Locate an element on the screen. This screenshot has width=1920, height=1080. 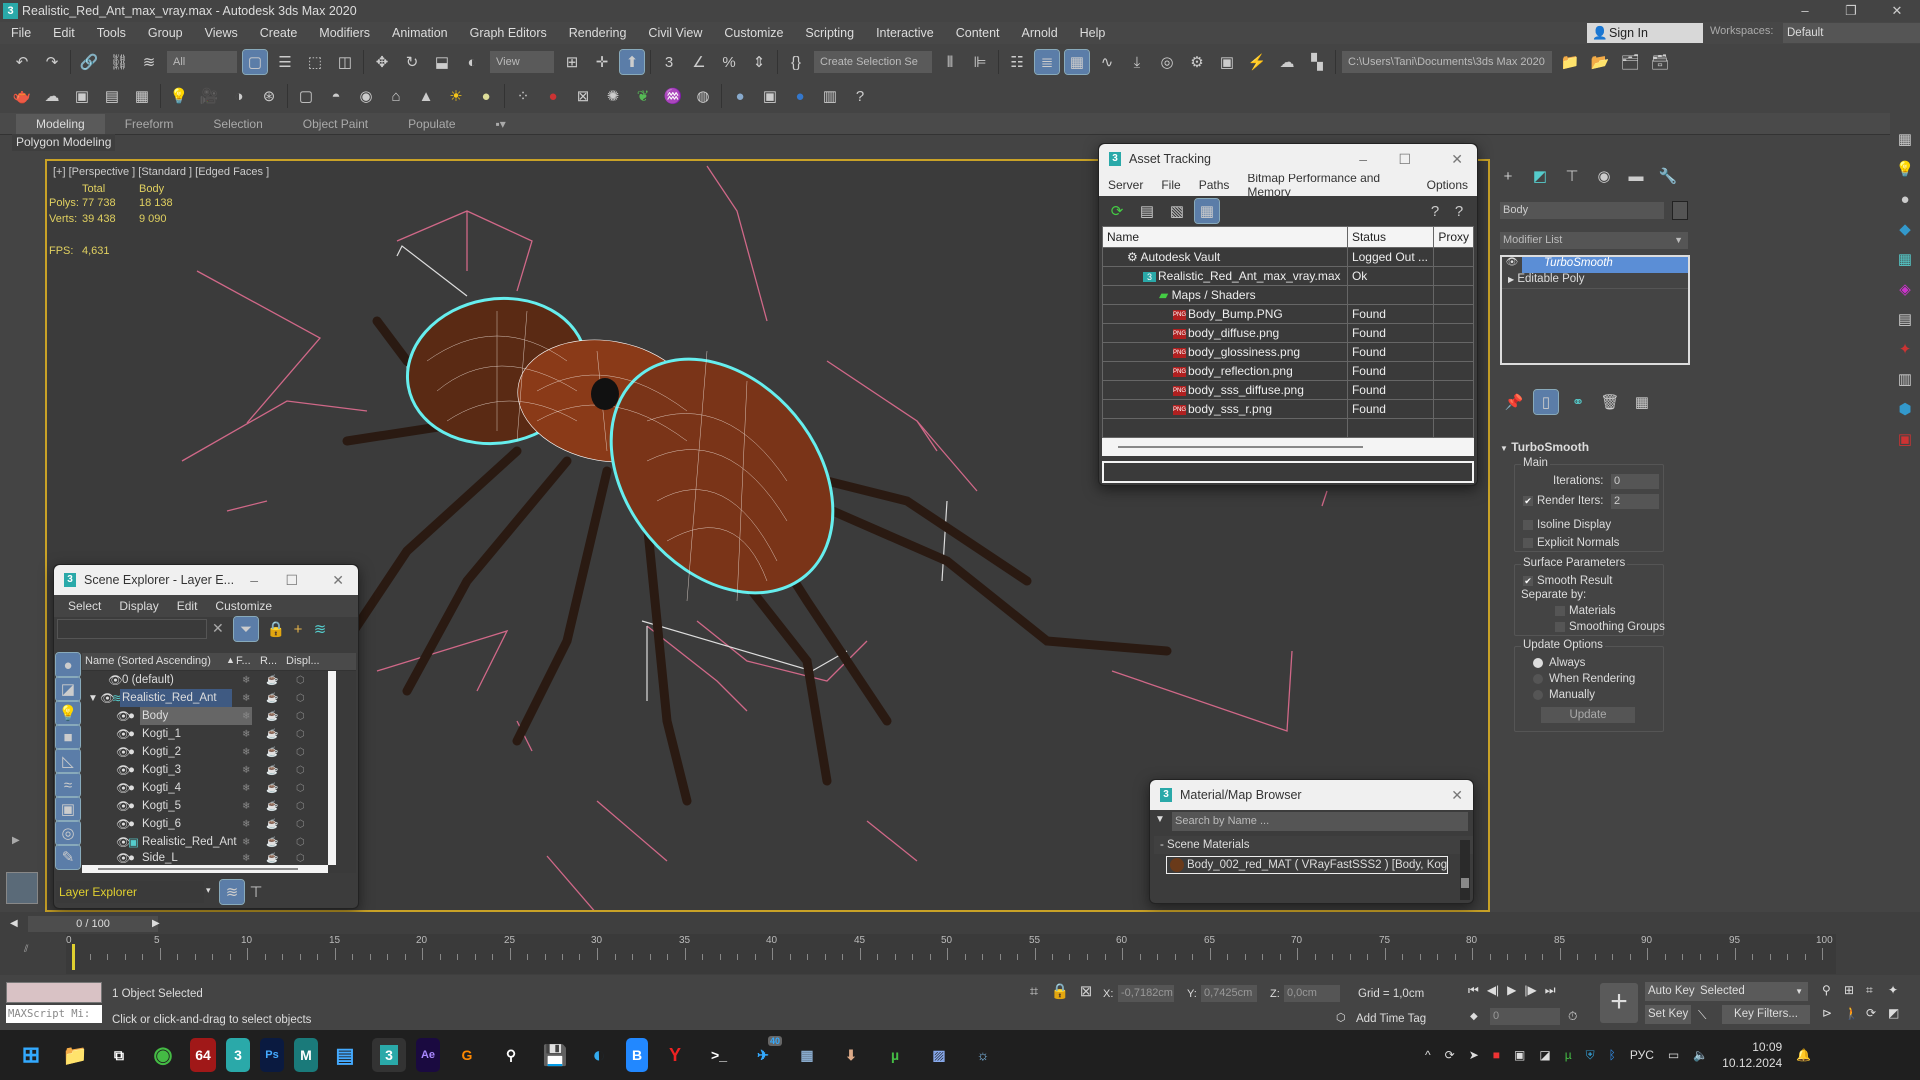
render-icon: ▣ is located at coordinates (1905, 439).